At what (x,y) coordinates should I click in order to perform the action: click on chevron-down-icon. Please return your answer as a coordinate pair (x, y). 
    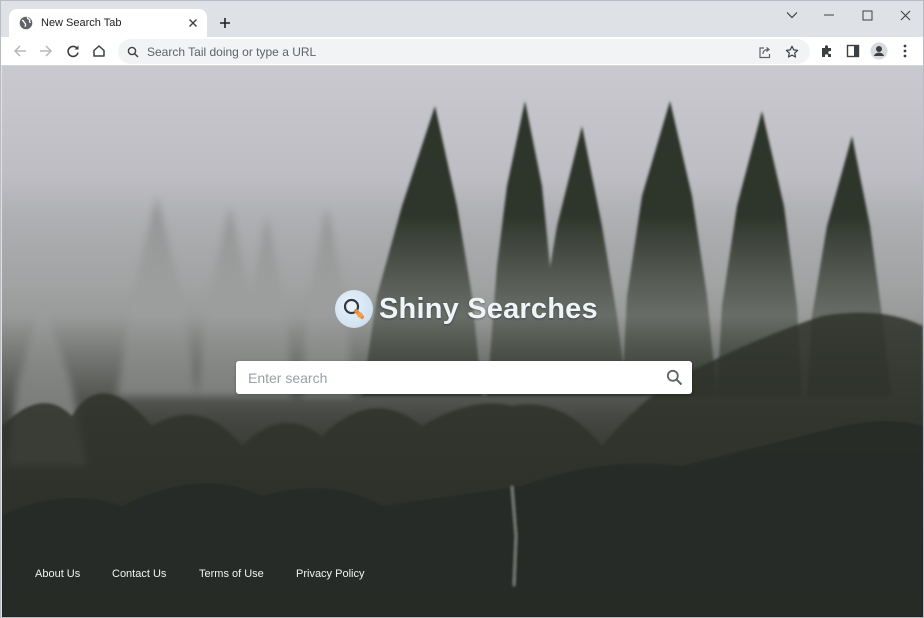
    Looking at the image, I should click on (792, 15).